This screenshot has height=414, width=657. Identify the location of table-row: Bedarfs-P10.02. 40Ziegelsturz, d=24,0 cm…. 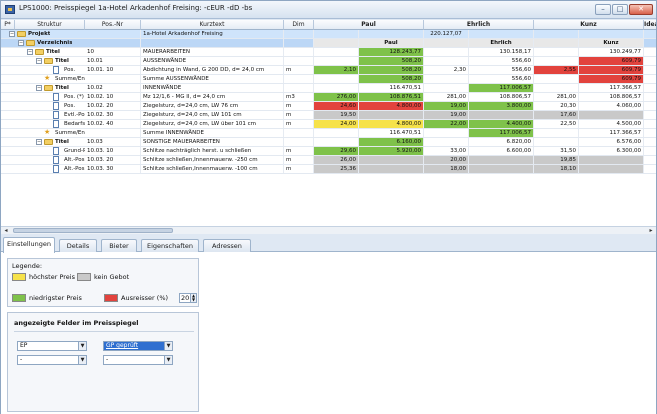
(328, 124).